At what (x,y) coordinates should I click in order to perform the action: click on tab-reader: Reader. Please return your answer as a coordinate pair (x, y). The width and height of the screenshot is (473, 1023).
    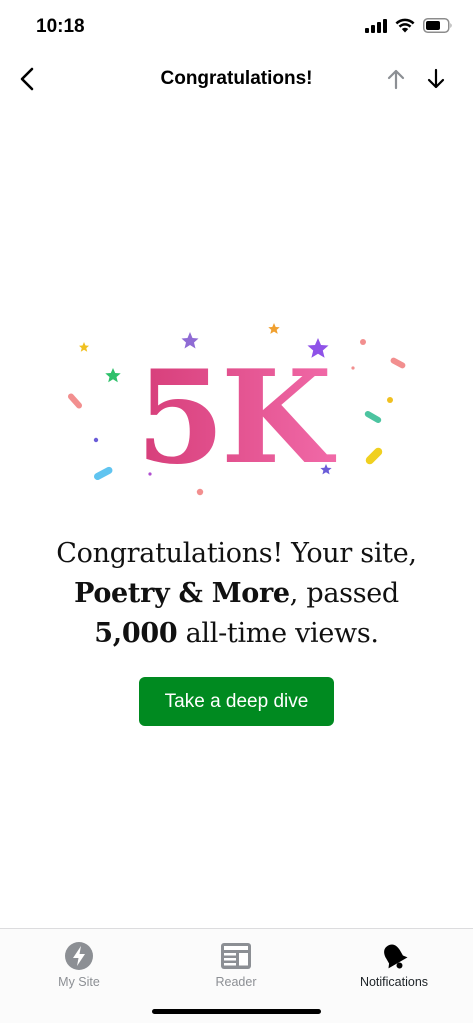
    Looking at the image, I should click on (236, 965).